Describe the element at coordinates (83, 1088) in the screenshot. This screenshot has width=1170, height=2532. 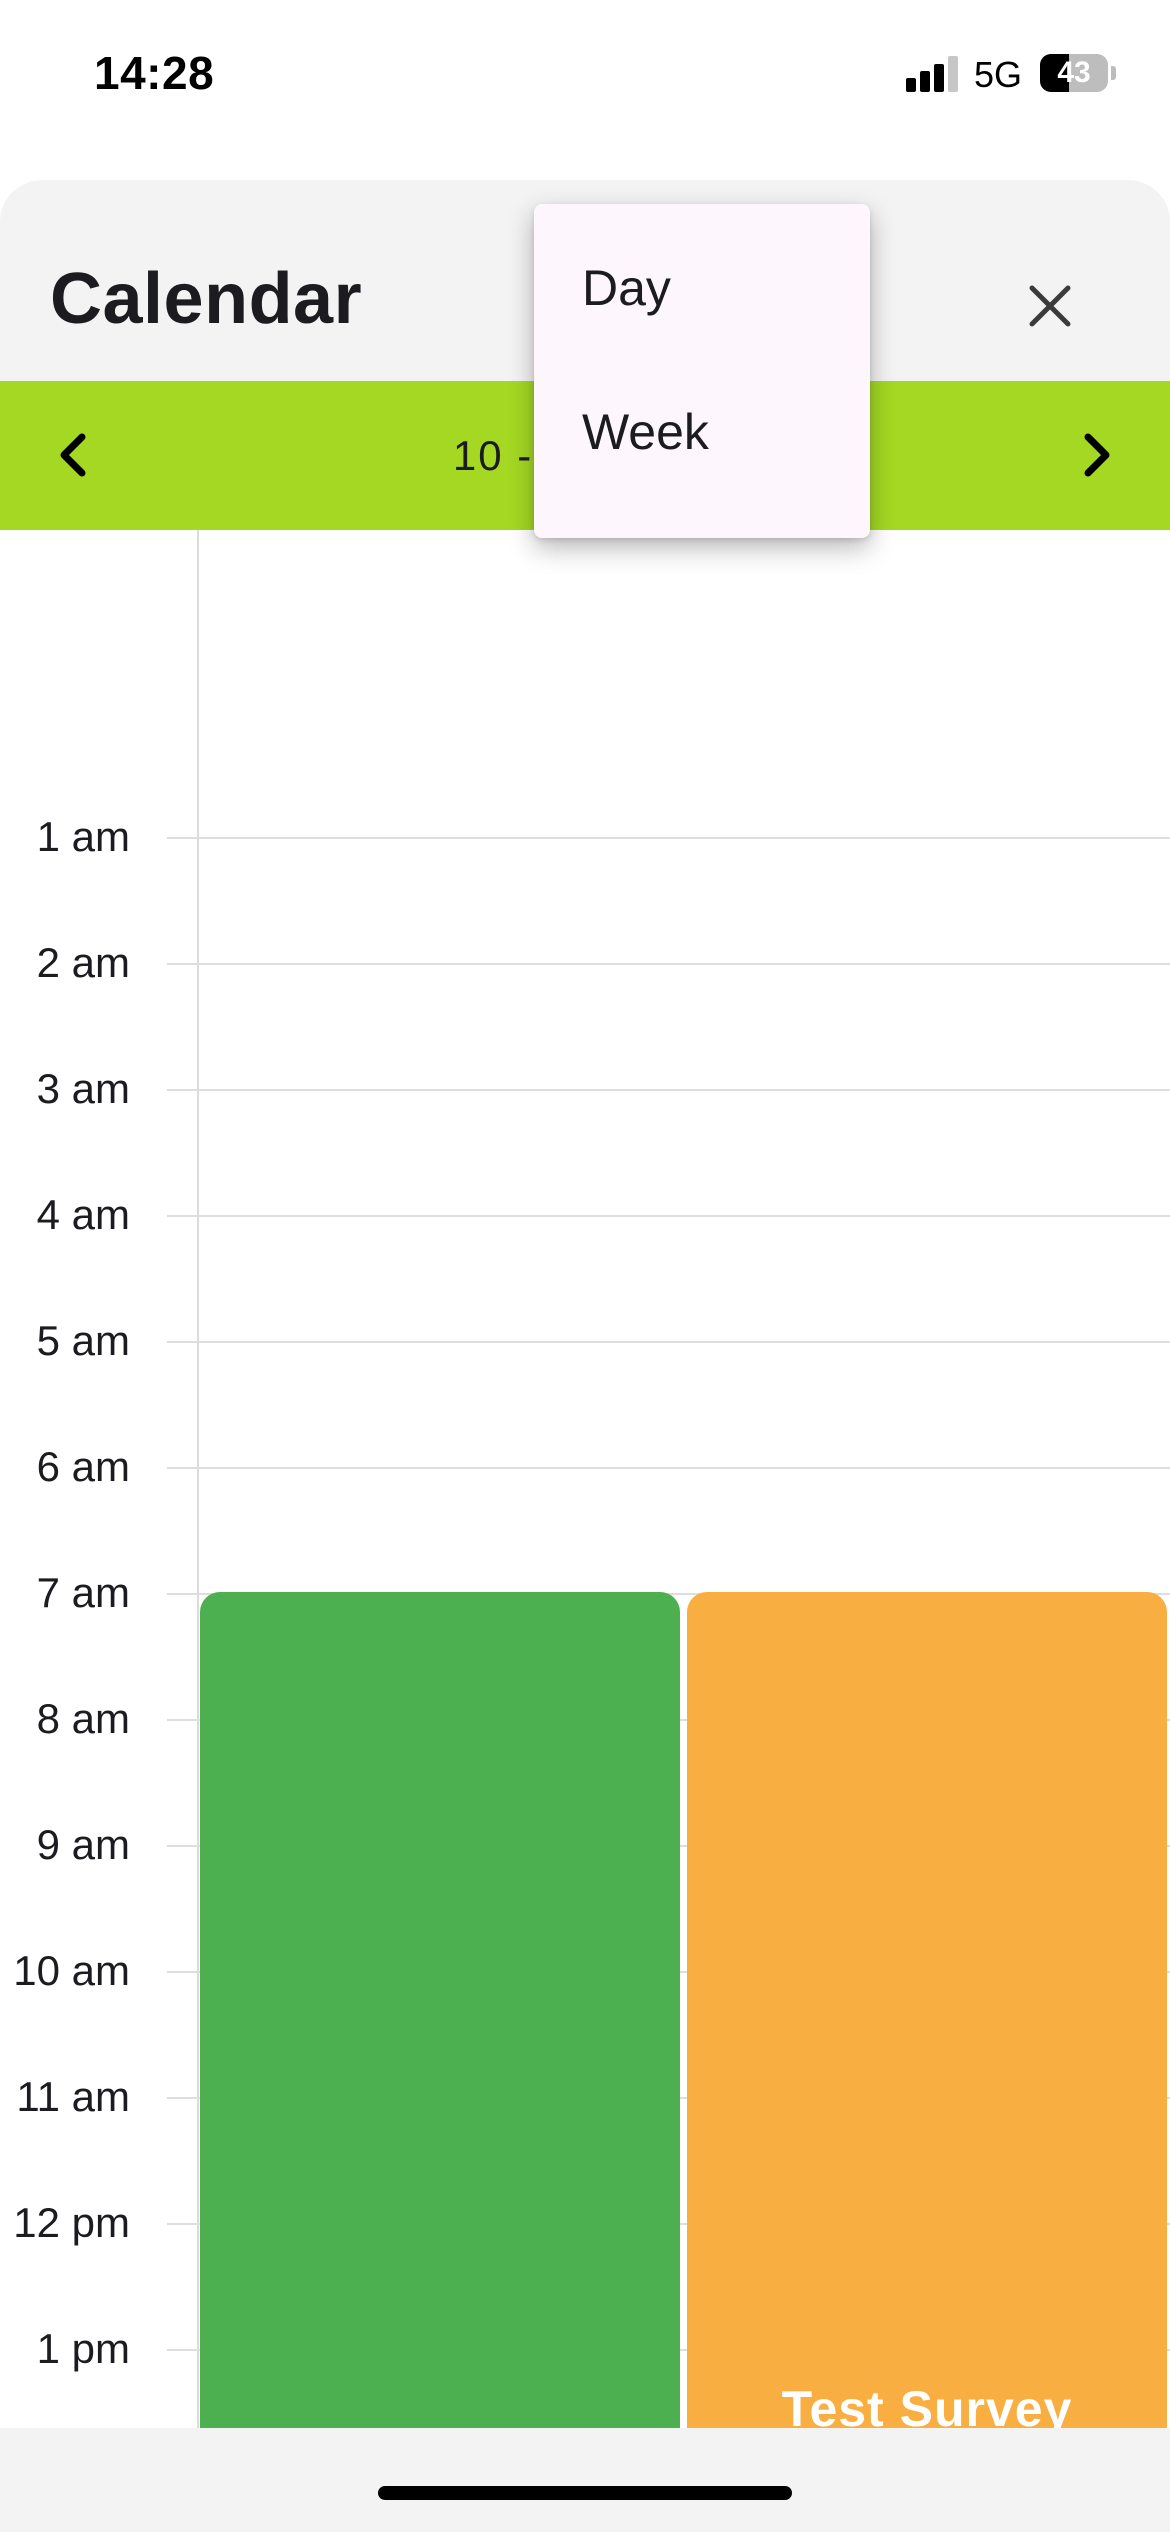
I see `hour-label: 3 am` at that location.